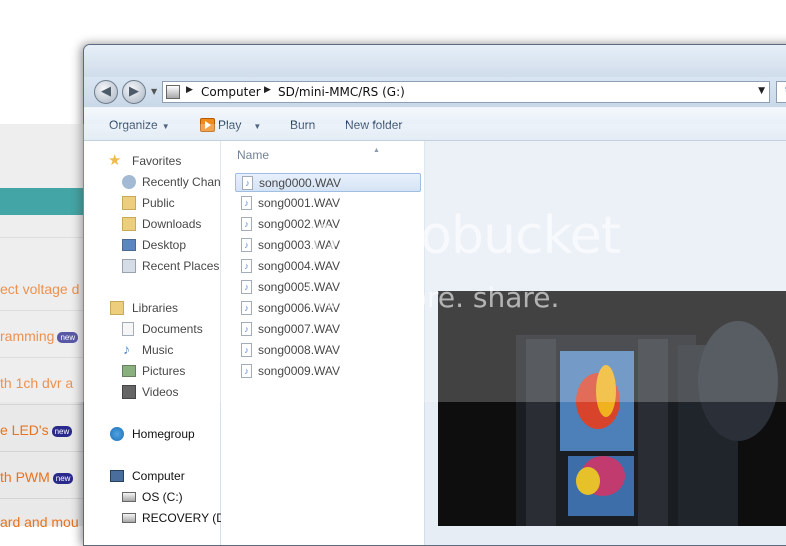 This screenshot has width=786, height=546. What do you see at coordinates (435, 61) in the screenshot?
I see `title-bar` at bounding box center [435, 61].